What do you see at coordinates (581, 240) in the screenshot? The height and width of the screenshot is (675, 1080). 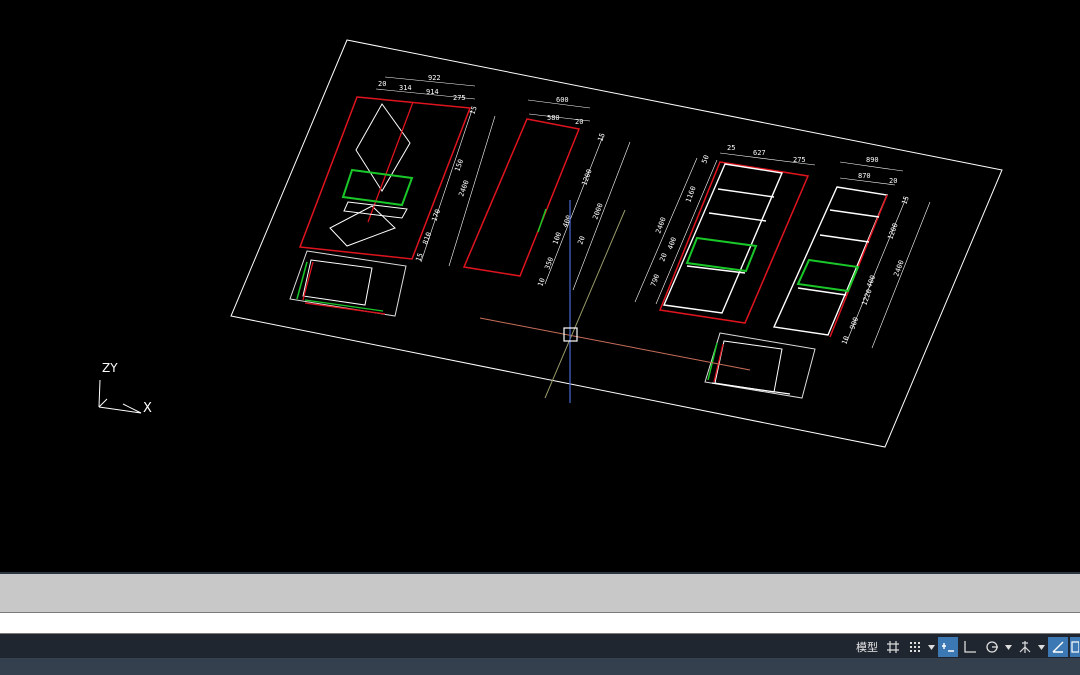 I see `dim-20b: 20` at bounding box center [581, 240].